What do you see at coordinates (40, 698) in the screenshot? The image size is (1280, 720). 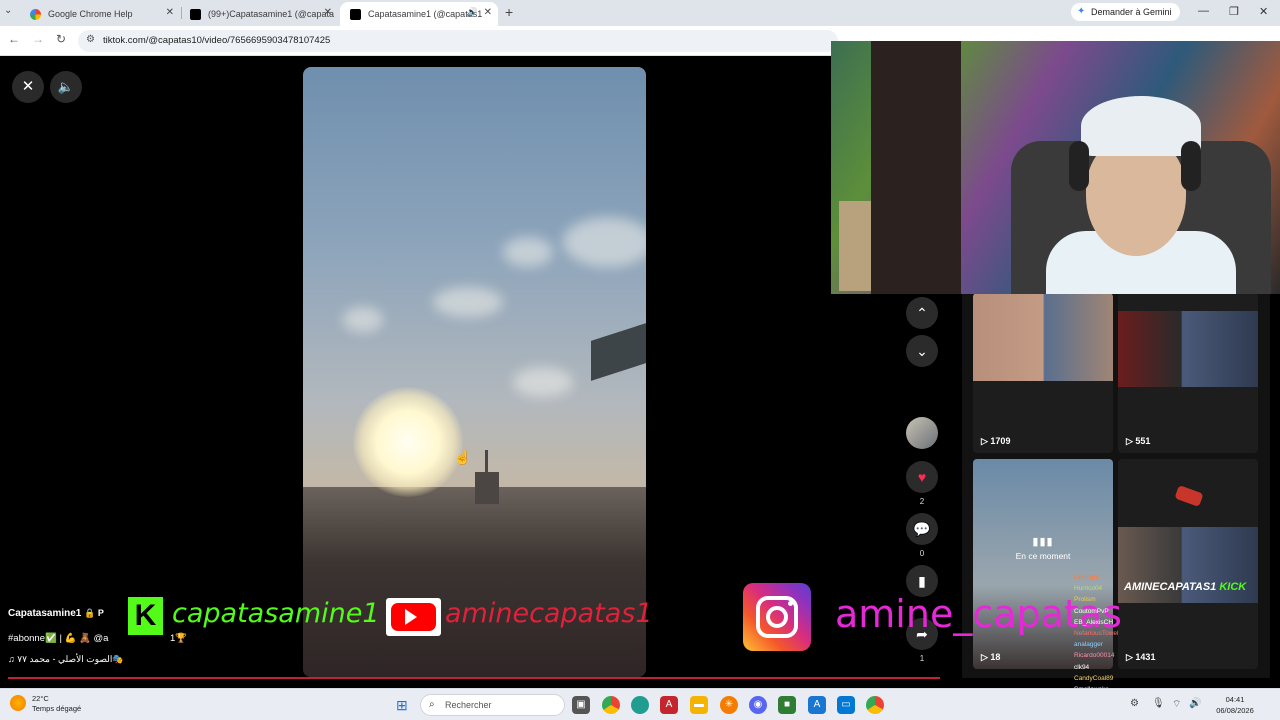 I see `temperature: 22°C` at bounding box center [40, 698].